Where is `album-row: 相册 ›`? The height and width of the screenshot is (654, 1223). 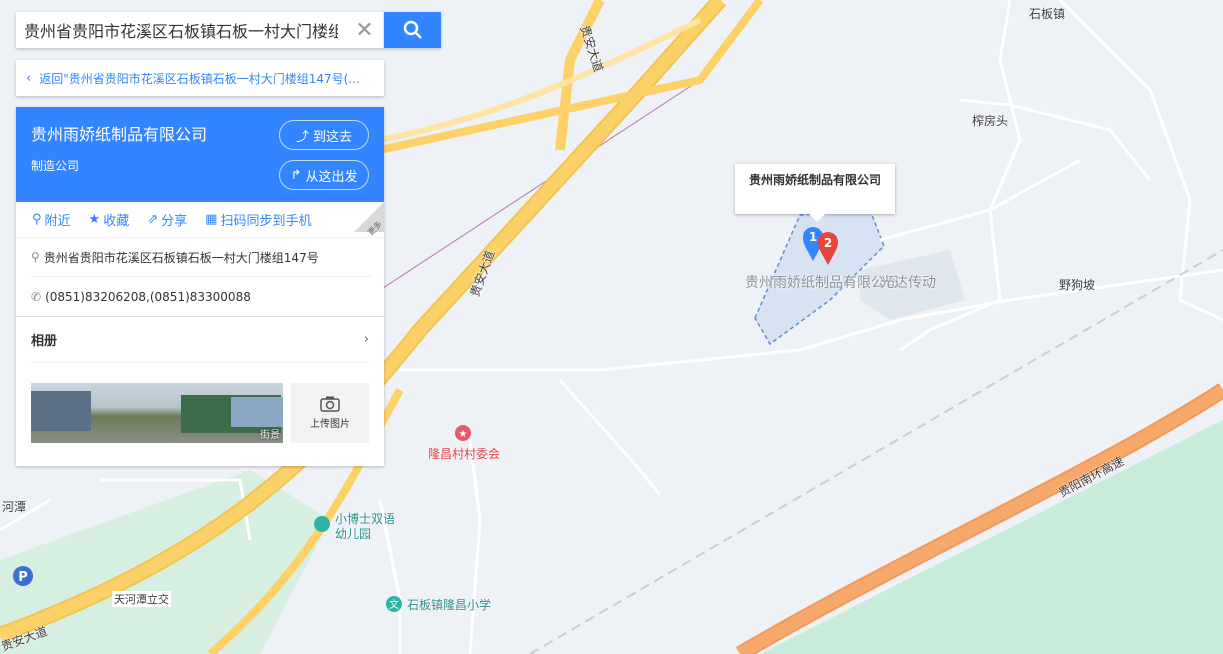
album-row: 相册 › is located at coordinates (200, 339).